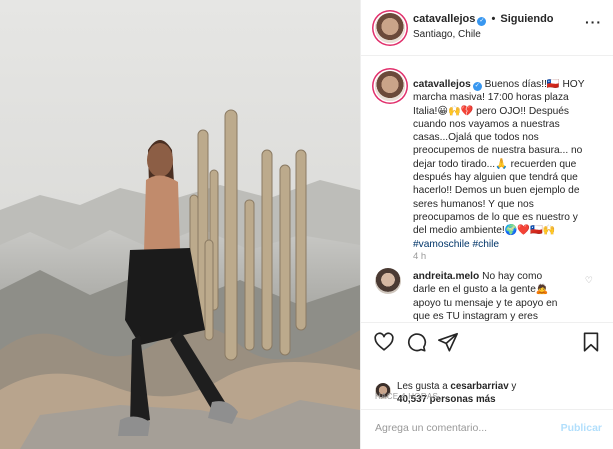 Image resolution: width=613 pixels, height=449 pixels. Describe the element at coordinates (479, 386) in the screenshot. I see `liker-username: cesarbarriav` at that location.